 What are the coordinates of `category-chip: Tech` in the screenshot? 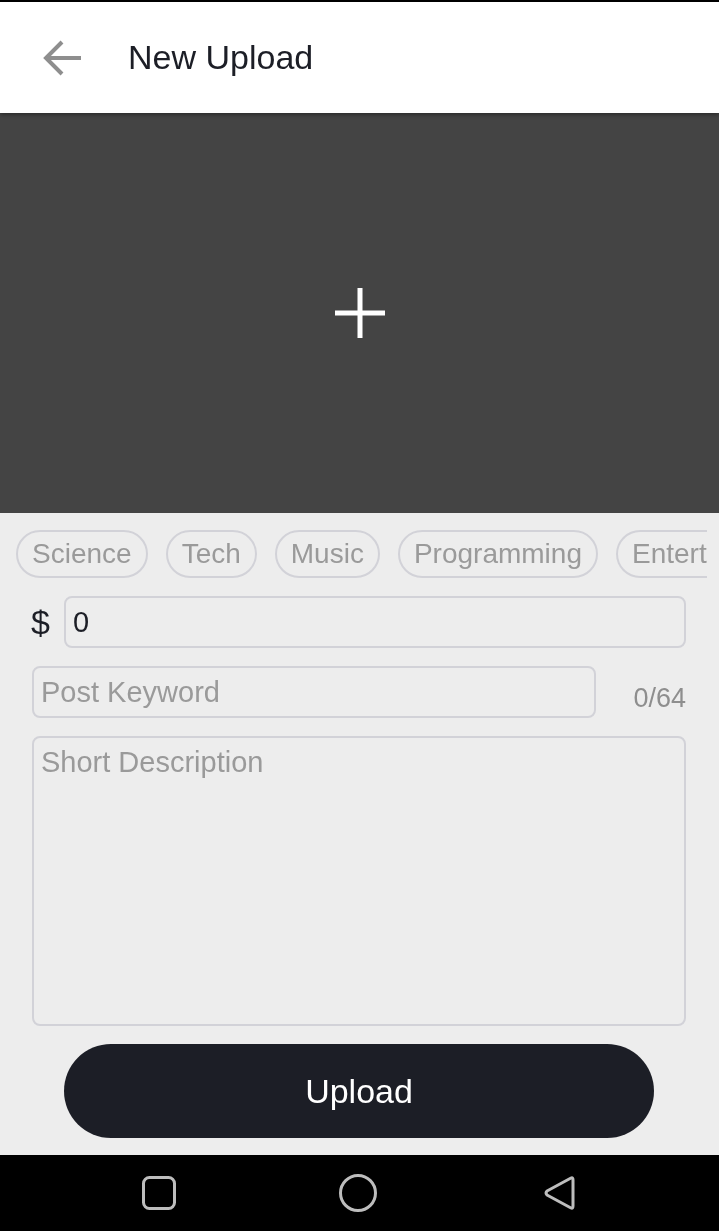 It's located at (211, 554).